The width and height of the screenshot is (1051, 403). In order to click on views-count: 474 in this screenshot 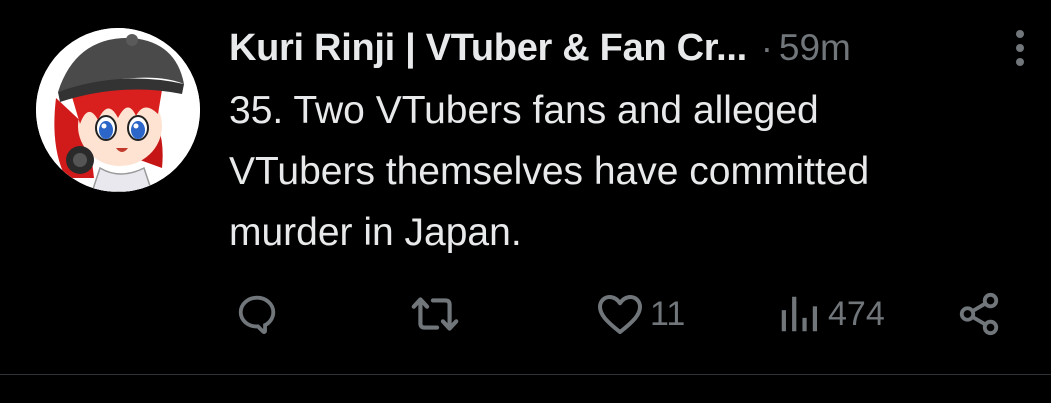, I will do `click(856, 313)`.